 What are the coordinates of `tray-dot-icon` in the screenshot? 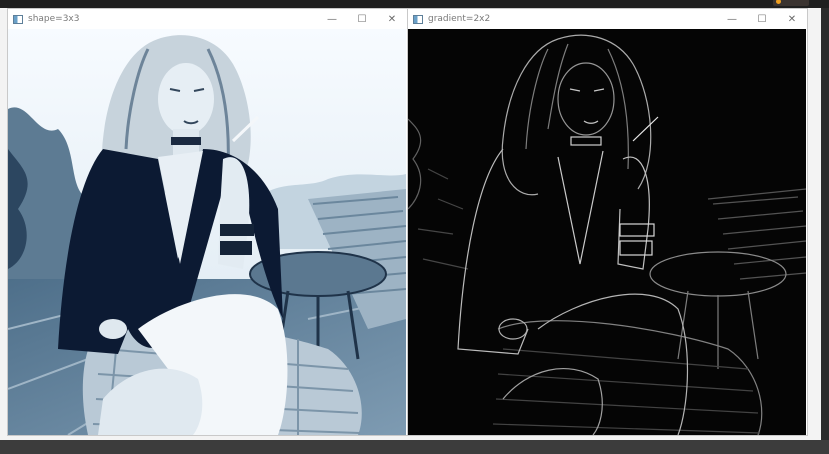 It's located at (778, 2).